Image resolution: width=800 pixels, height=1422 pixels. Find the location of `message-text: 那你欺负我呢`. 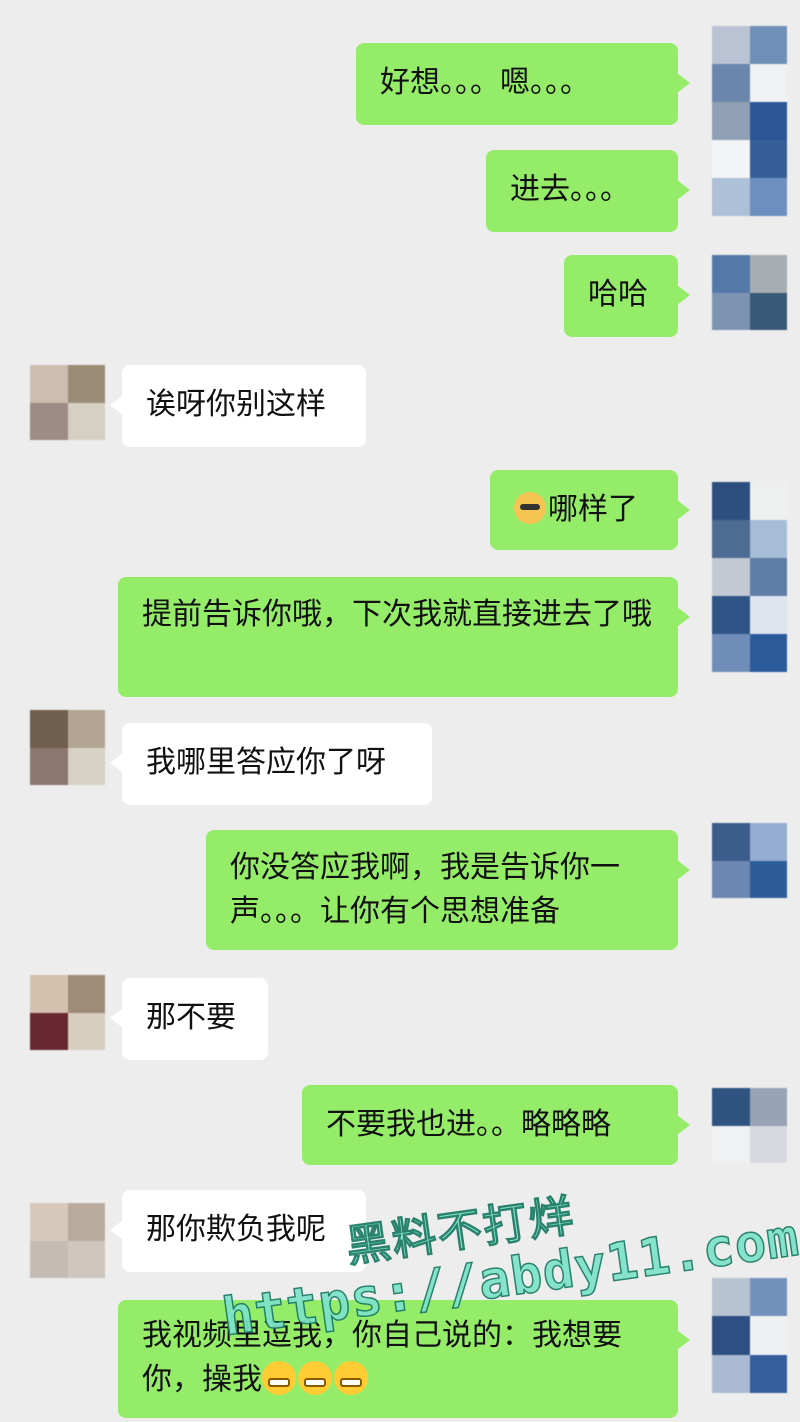

message-text: 那你欺负我呢 is located at coordinates (236, 1229).